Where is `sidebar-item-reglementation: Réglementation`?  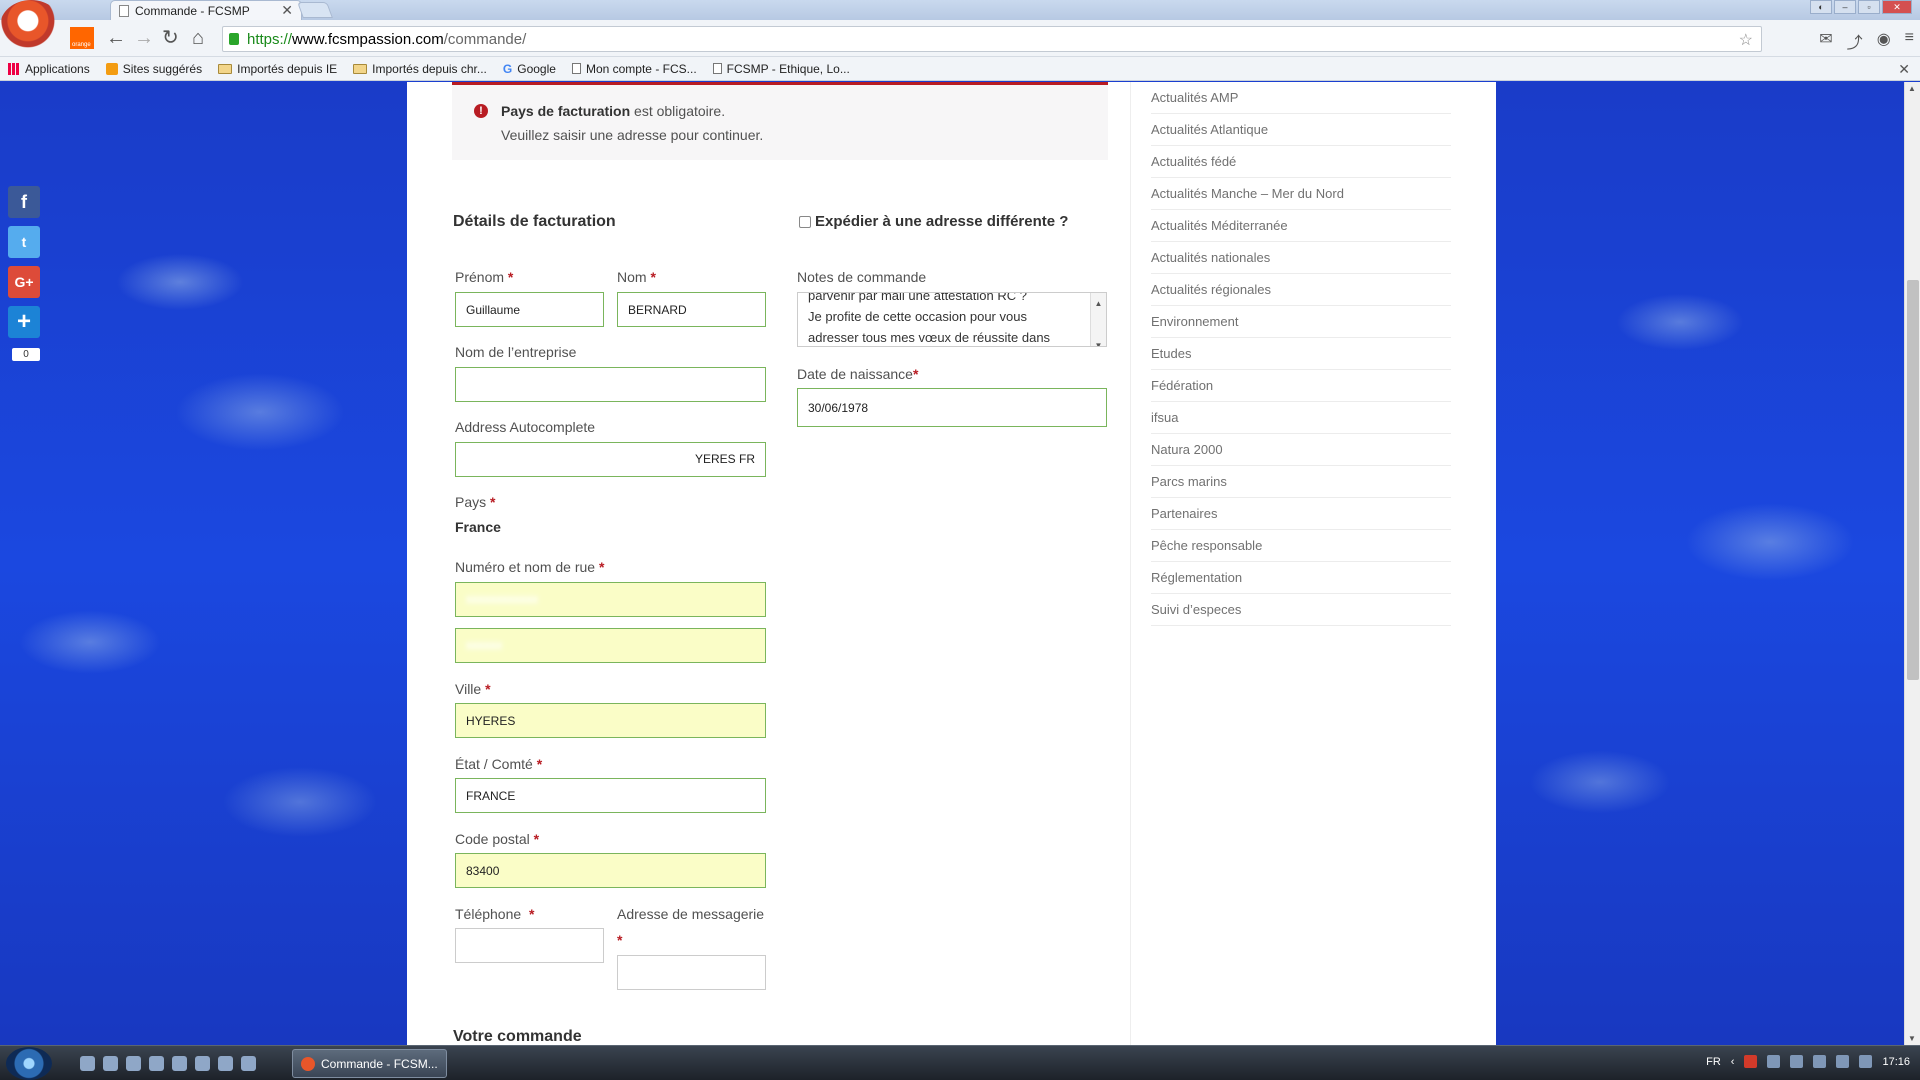
sidebar-item-reglementation: Réglementation is located at coordinates (1301, 578).